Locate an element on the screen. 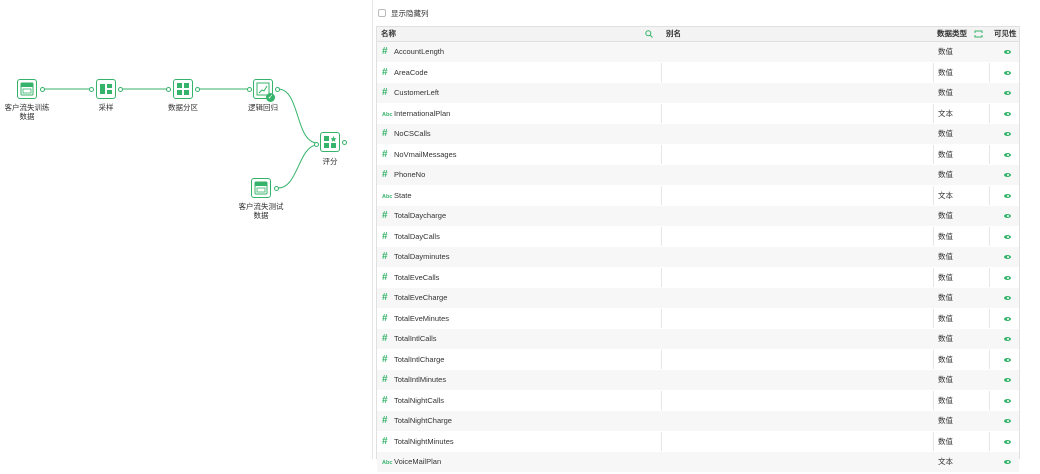 The height and width of the screenshot is (474, 1040). node-test-data is located at coordinates (261, 188).